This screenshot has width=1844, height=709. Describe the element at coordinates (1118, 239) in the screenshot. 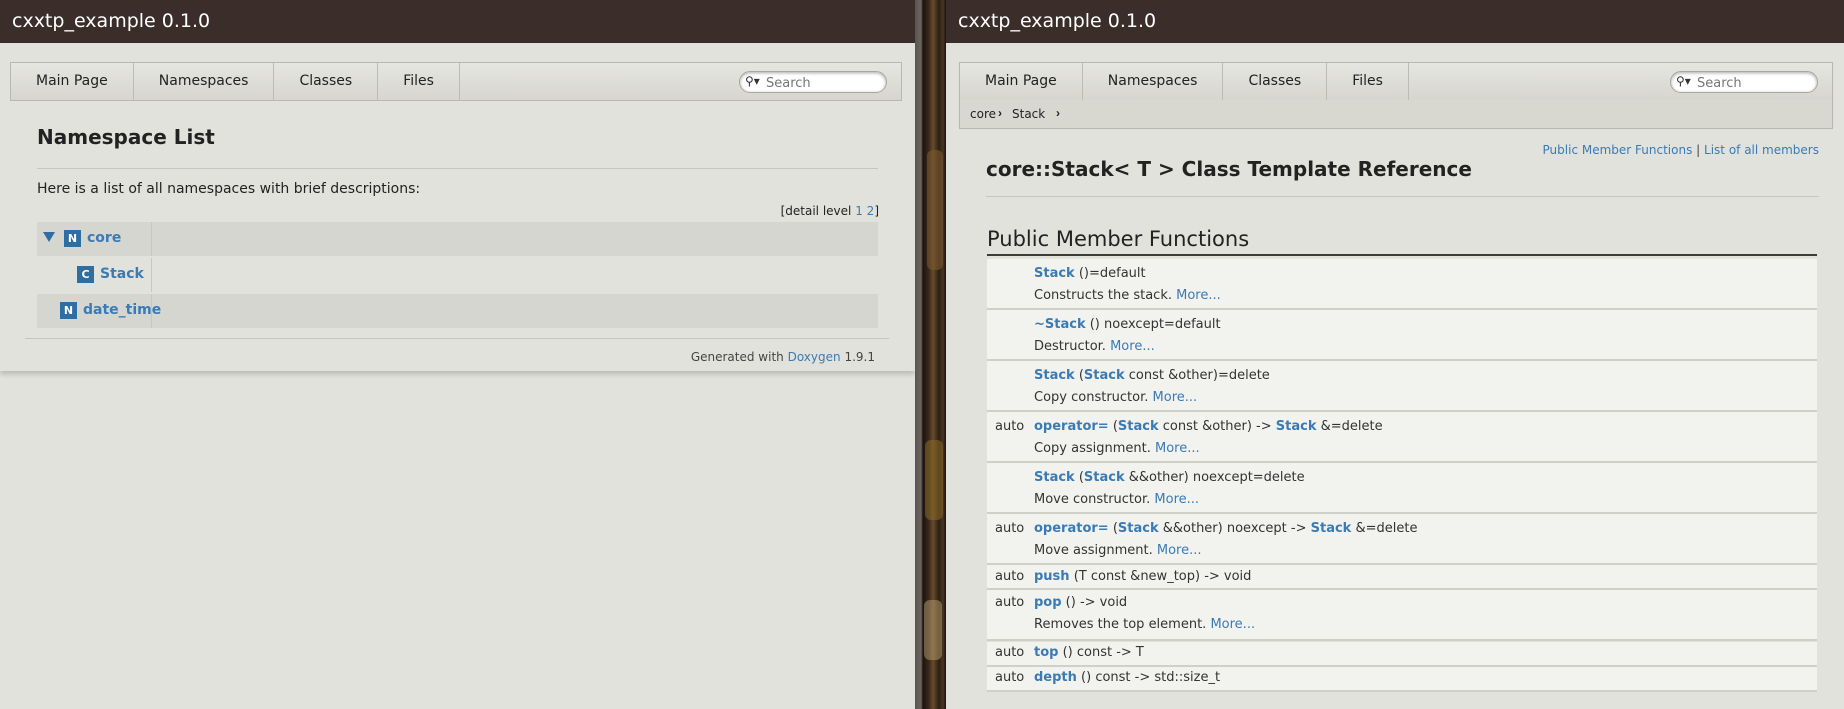

I see `section-title: Public Member Functions` at that location.